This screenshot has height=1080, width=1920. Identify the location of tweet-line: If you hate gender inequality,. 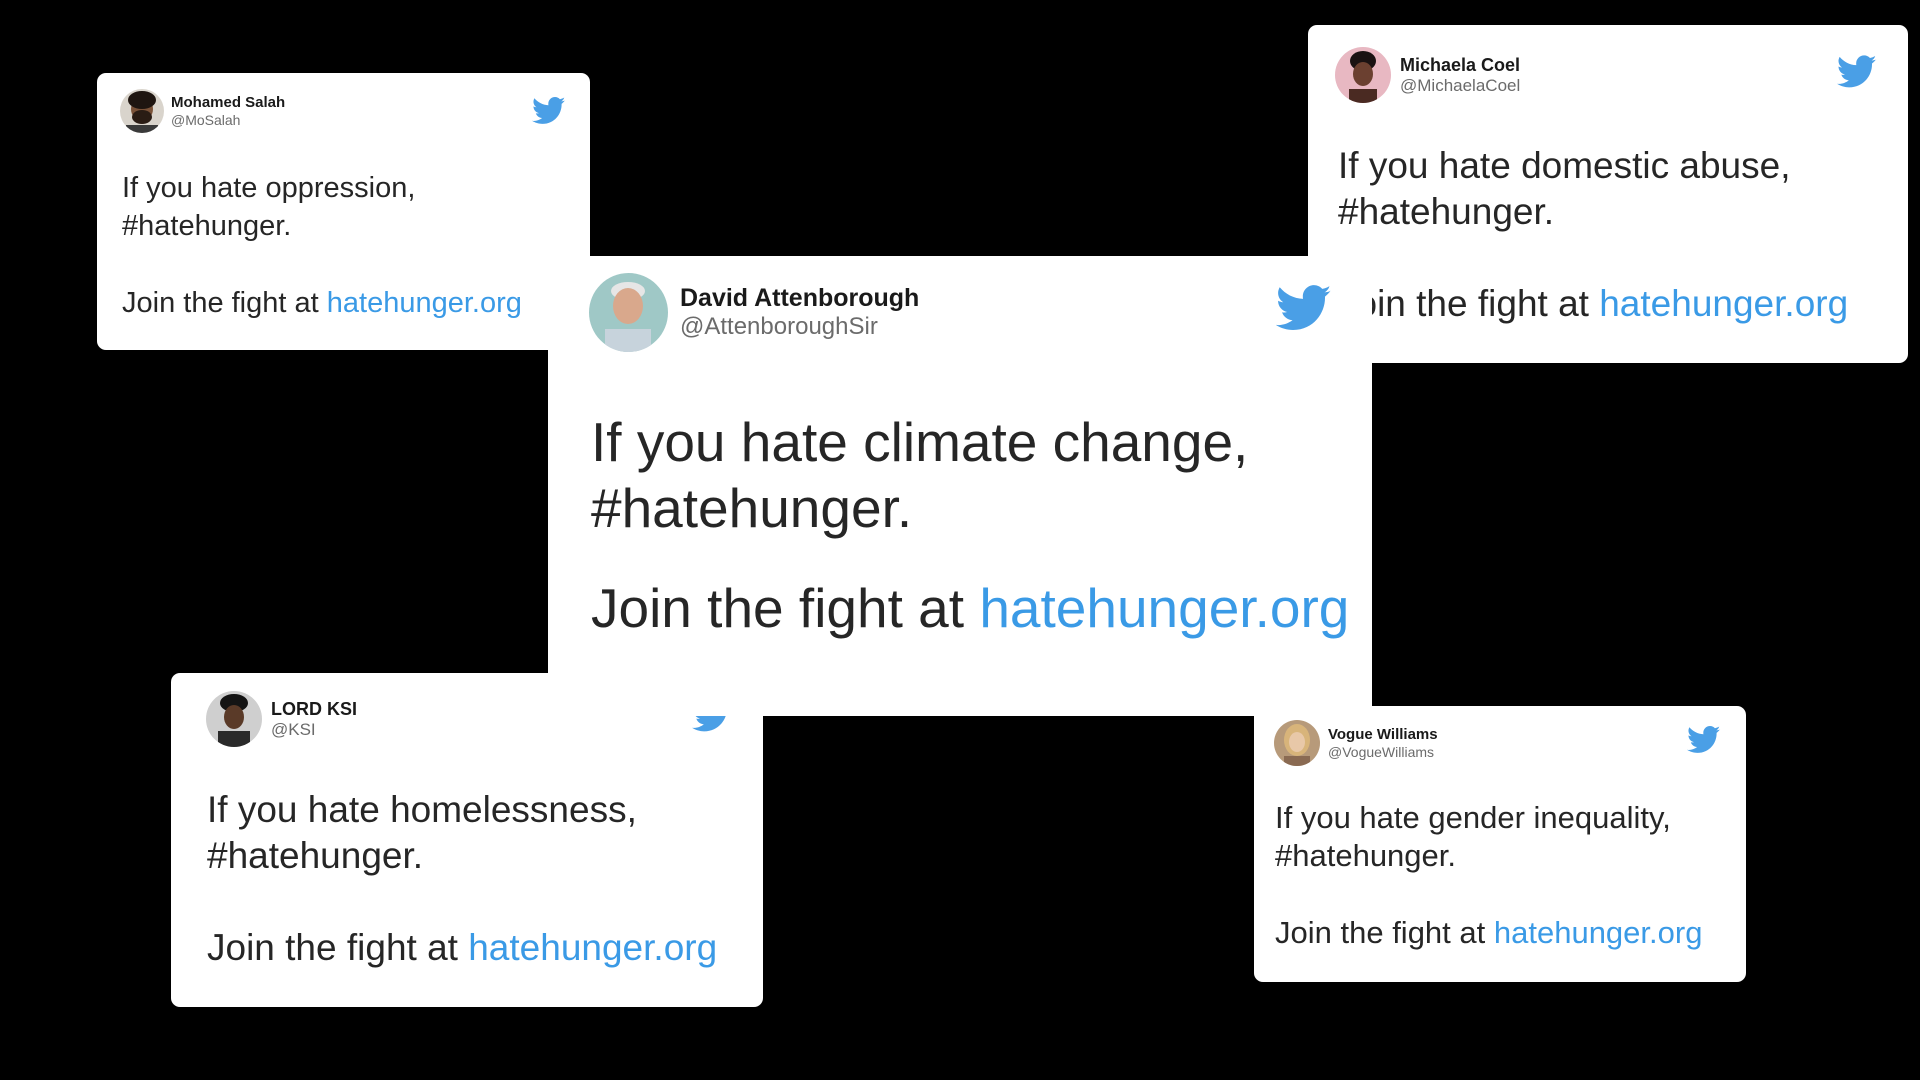
(1473, 817).